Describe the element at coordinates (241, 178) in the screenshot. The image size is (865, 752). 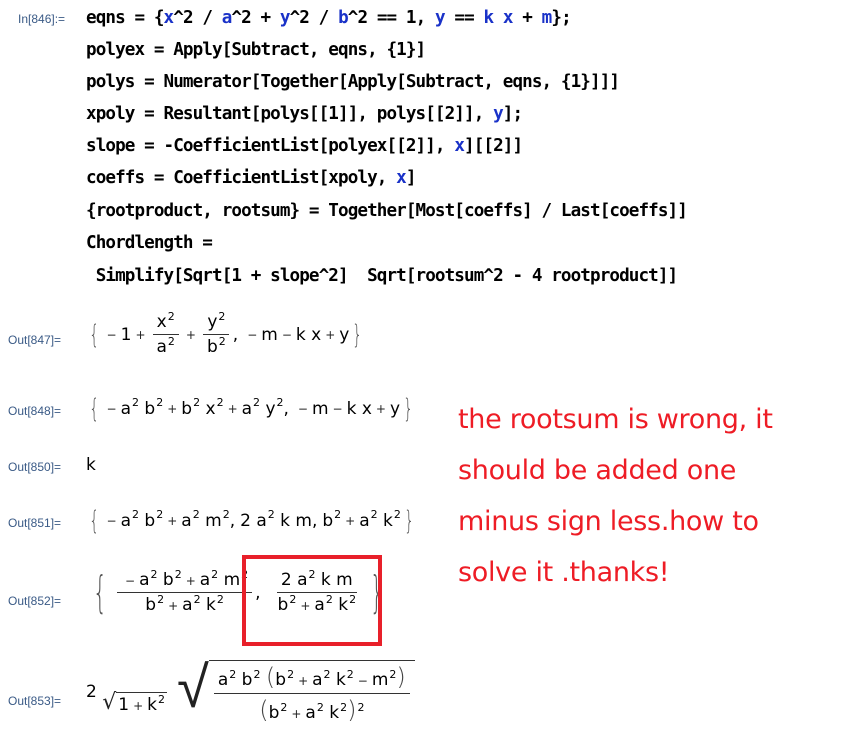
I see `code-text: coeffs = CoefficientList[xpoly,` at that location.